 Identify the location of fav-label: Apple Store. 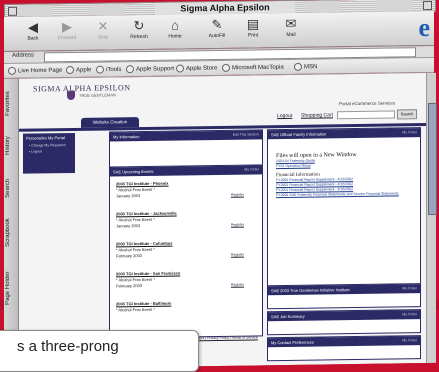
(202, 68).